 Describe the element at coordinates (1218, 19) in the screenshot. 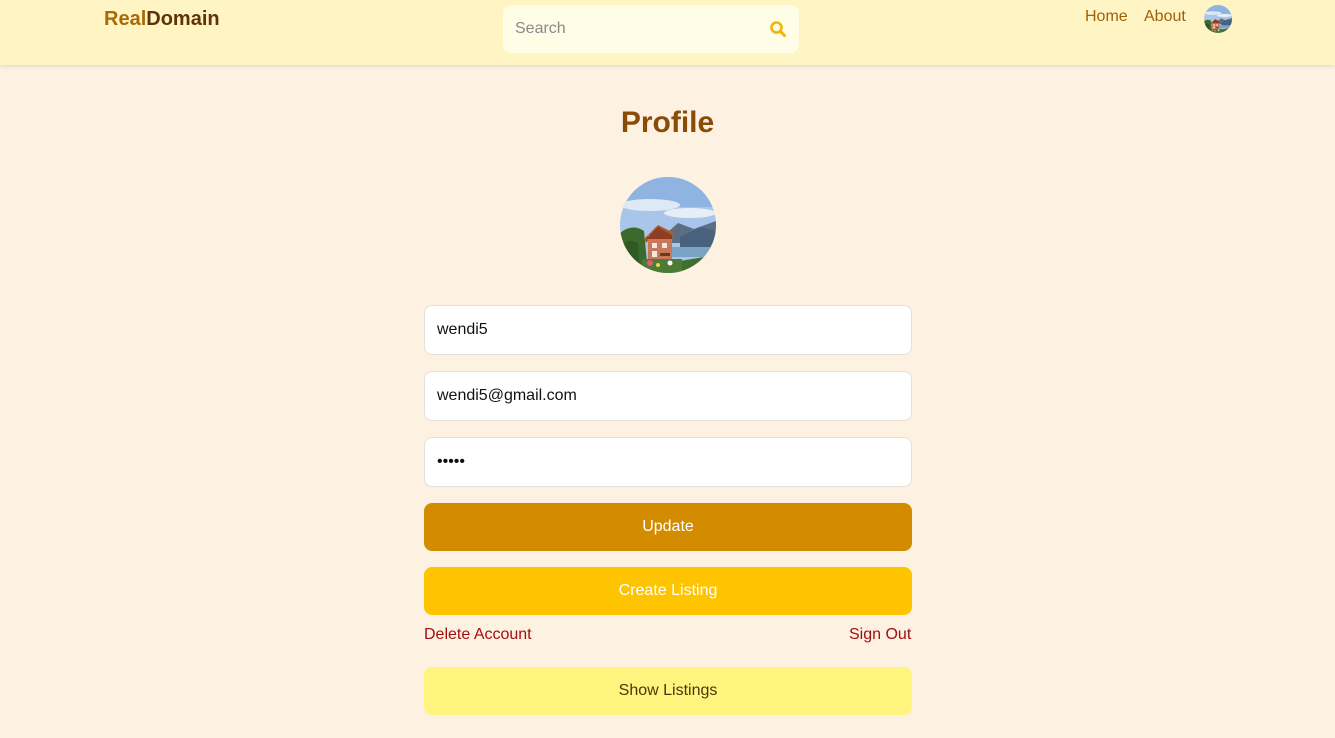

I see `user-avatar` at that location.